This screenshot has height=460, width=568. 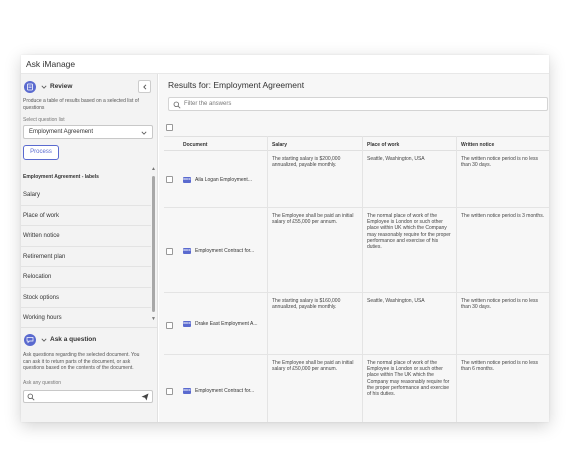 I want to click on app-title: Ask iManage, so click(x=51, y=64).